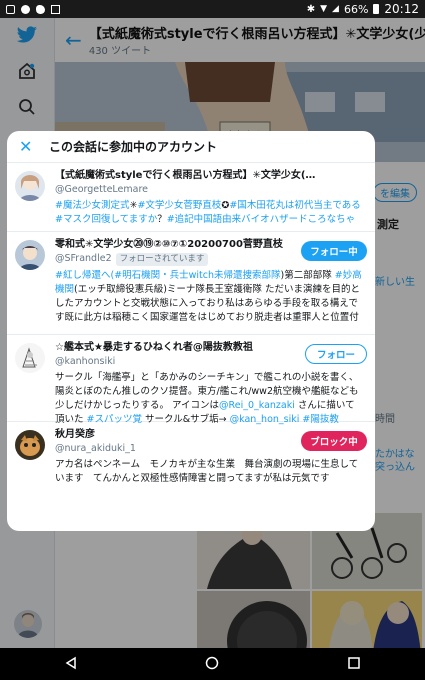  I want to click on bluetooth-icon: ✱, so click(311, 9).